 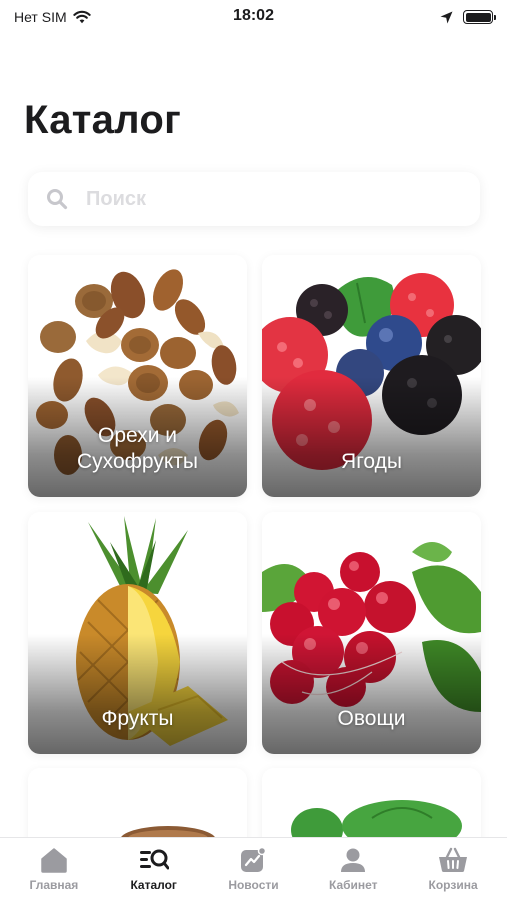 What do you see at coordinates (371, 461) in the screenshot?
I see `category-label: Ягоды` at bounding box center [371, 461].